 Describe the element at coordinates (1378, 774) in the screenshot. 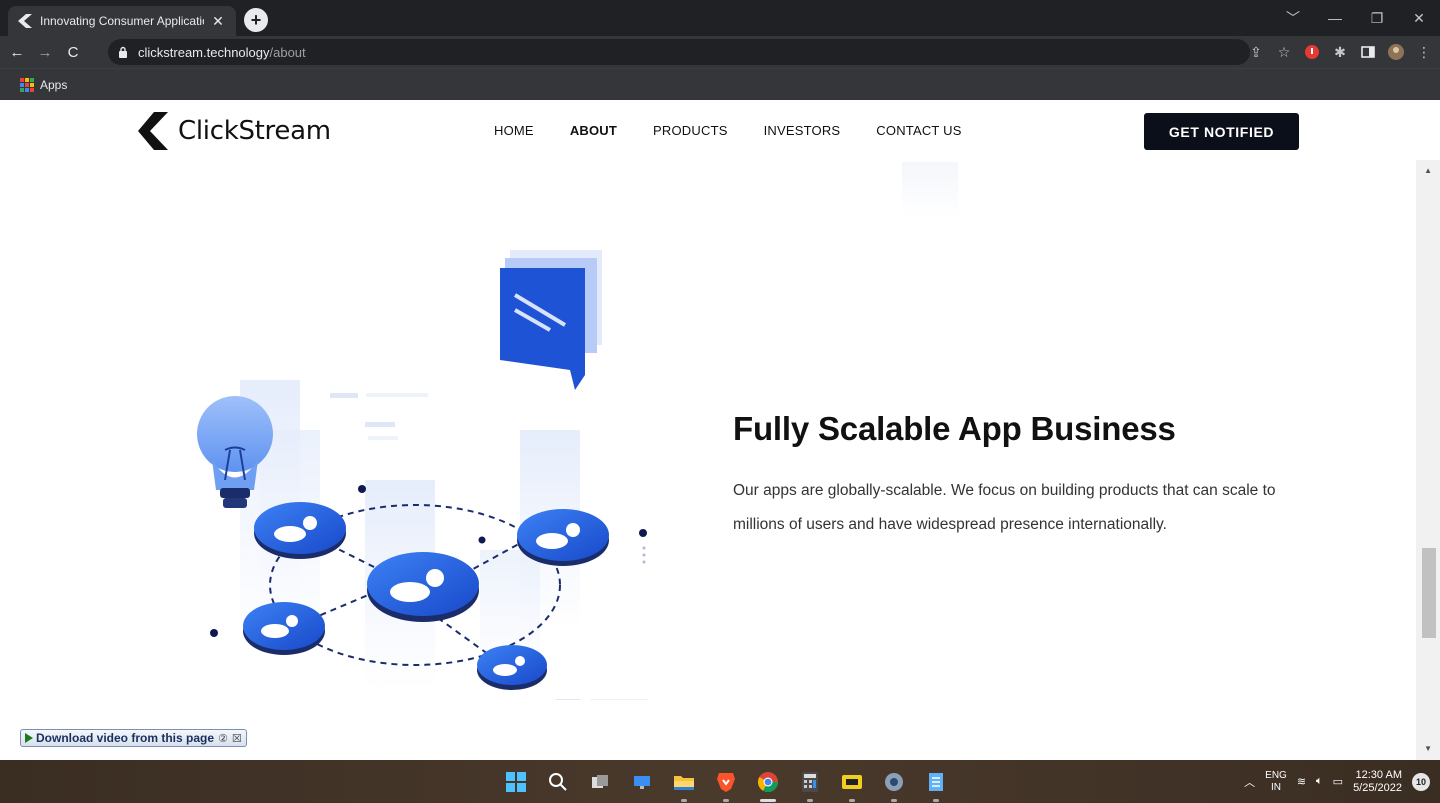

I see `clock-time: 12:30 AM` at that location.